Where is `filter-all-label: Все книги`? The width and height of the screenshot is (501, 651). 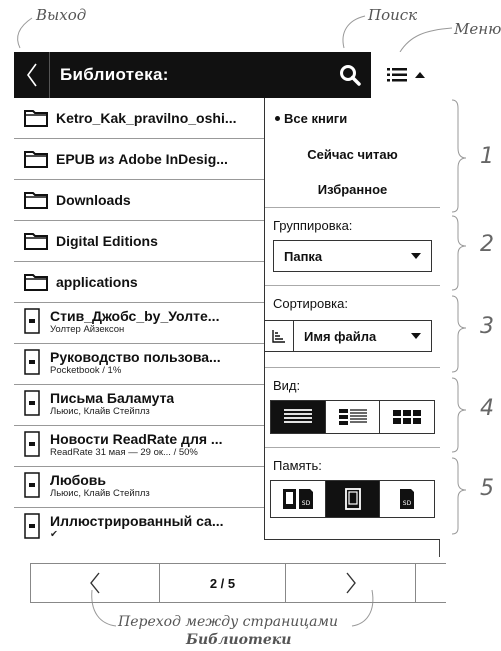
filter-all-label: Все книги is located at coordinates (316, 118).